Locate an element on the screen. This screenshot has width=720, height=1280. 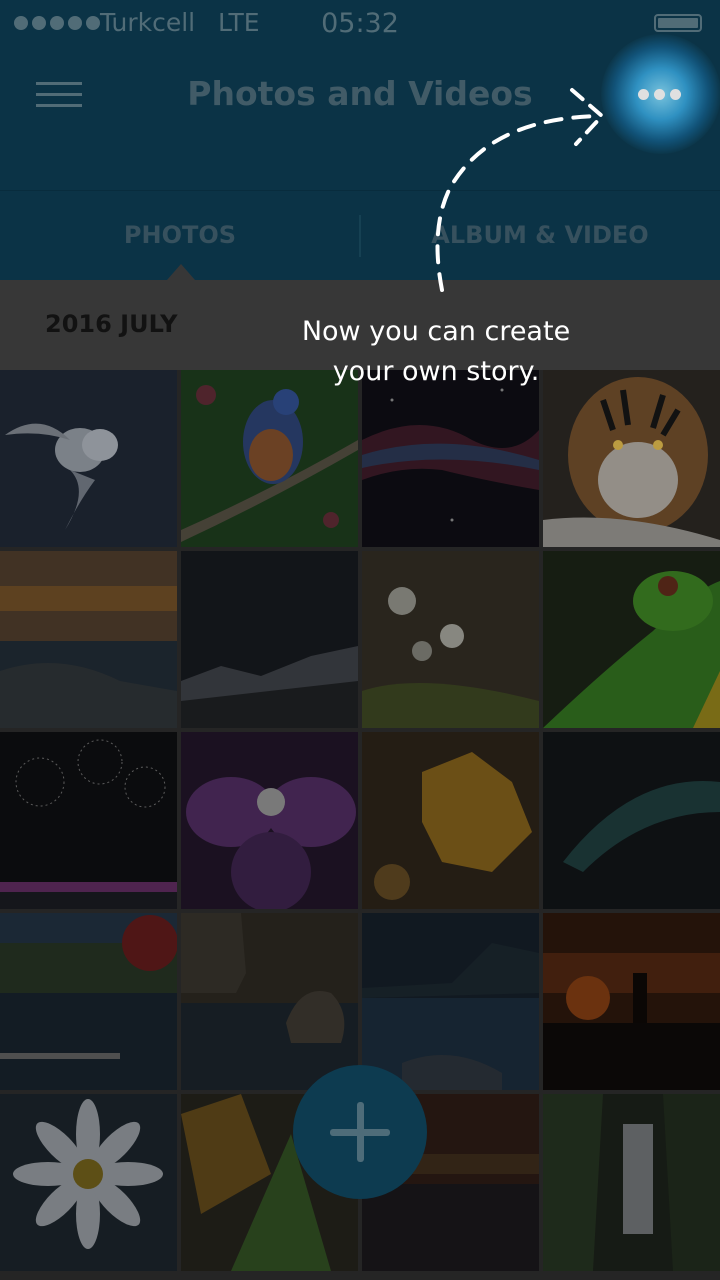
photo-gecko-image is located at coordinates (631, 639).